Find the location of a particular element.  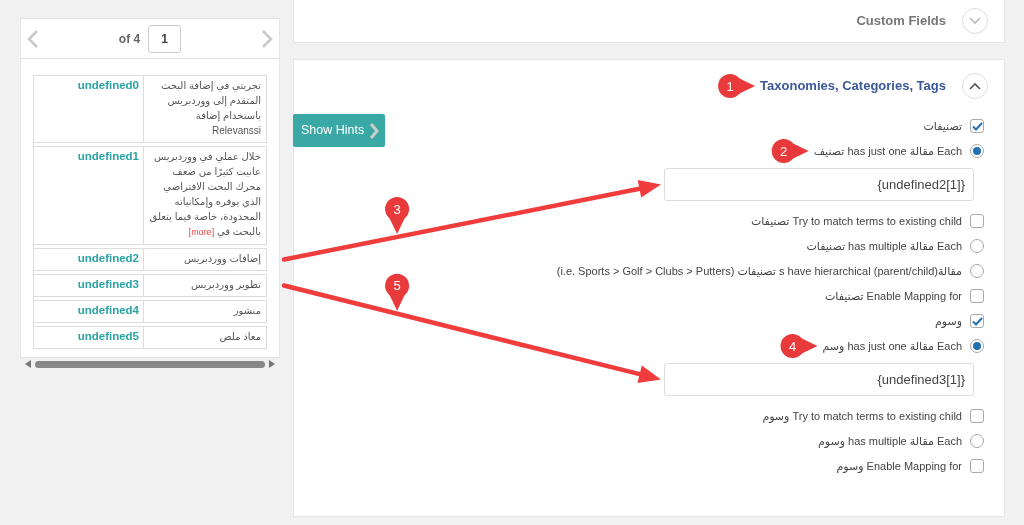

scrollbar-thumb is located at coordinates (150, 364).